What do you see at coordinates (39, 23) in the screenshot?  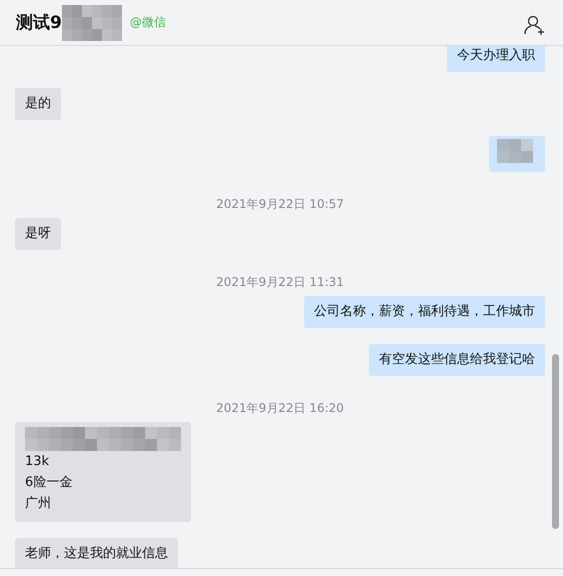 I see `contact-name: 测试9` at bounding box center [39, 23].